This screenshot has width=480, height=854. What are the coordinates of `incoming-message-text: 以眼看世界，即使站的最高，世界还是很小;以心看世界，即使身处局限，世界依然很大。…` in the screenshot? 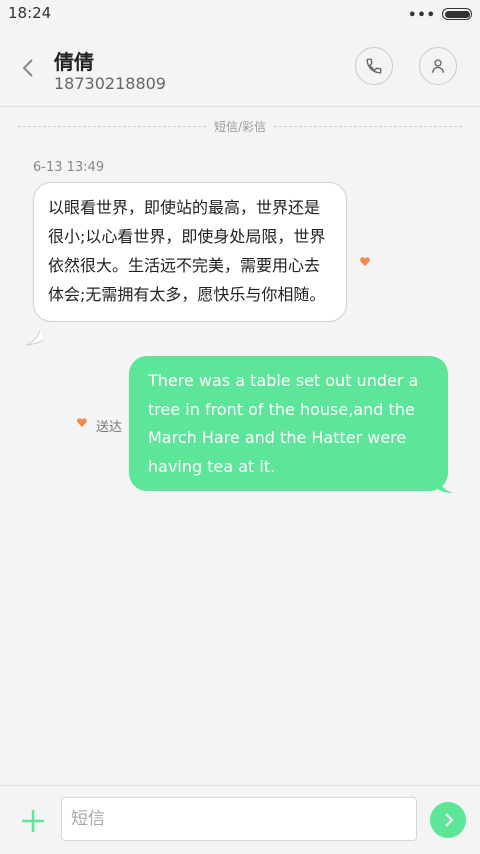 It's located at (187, 251).